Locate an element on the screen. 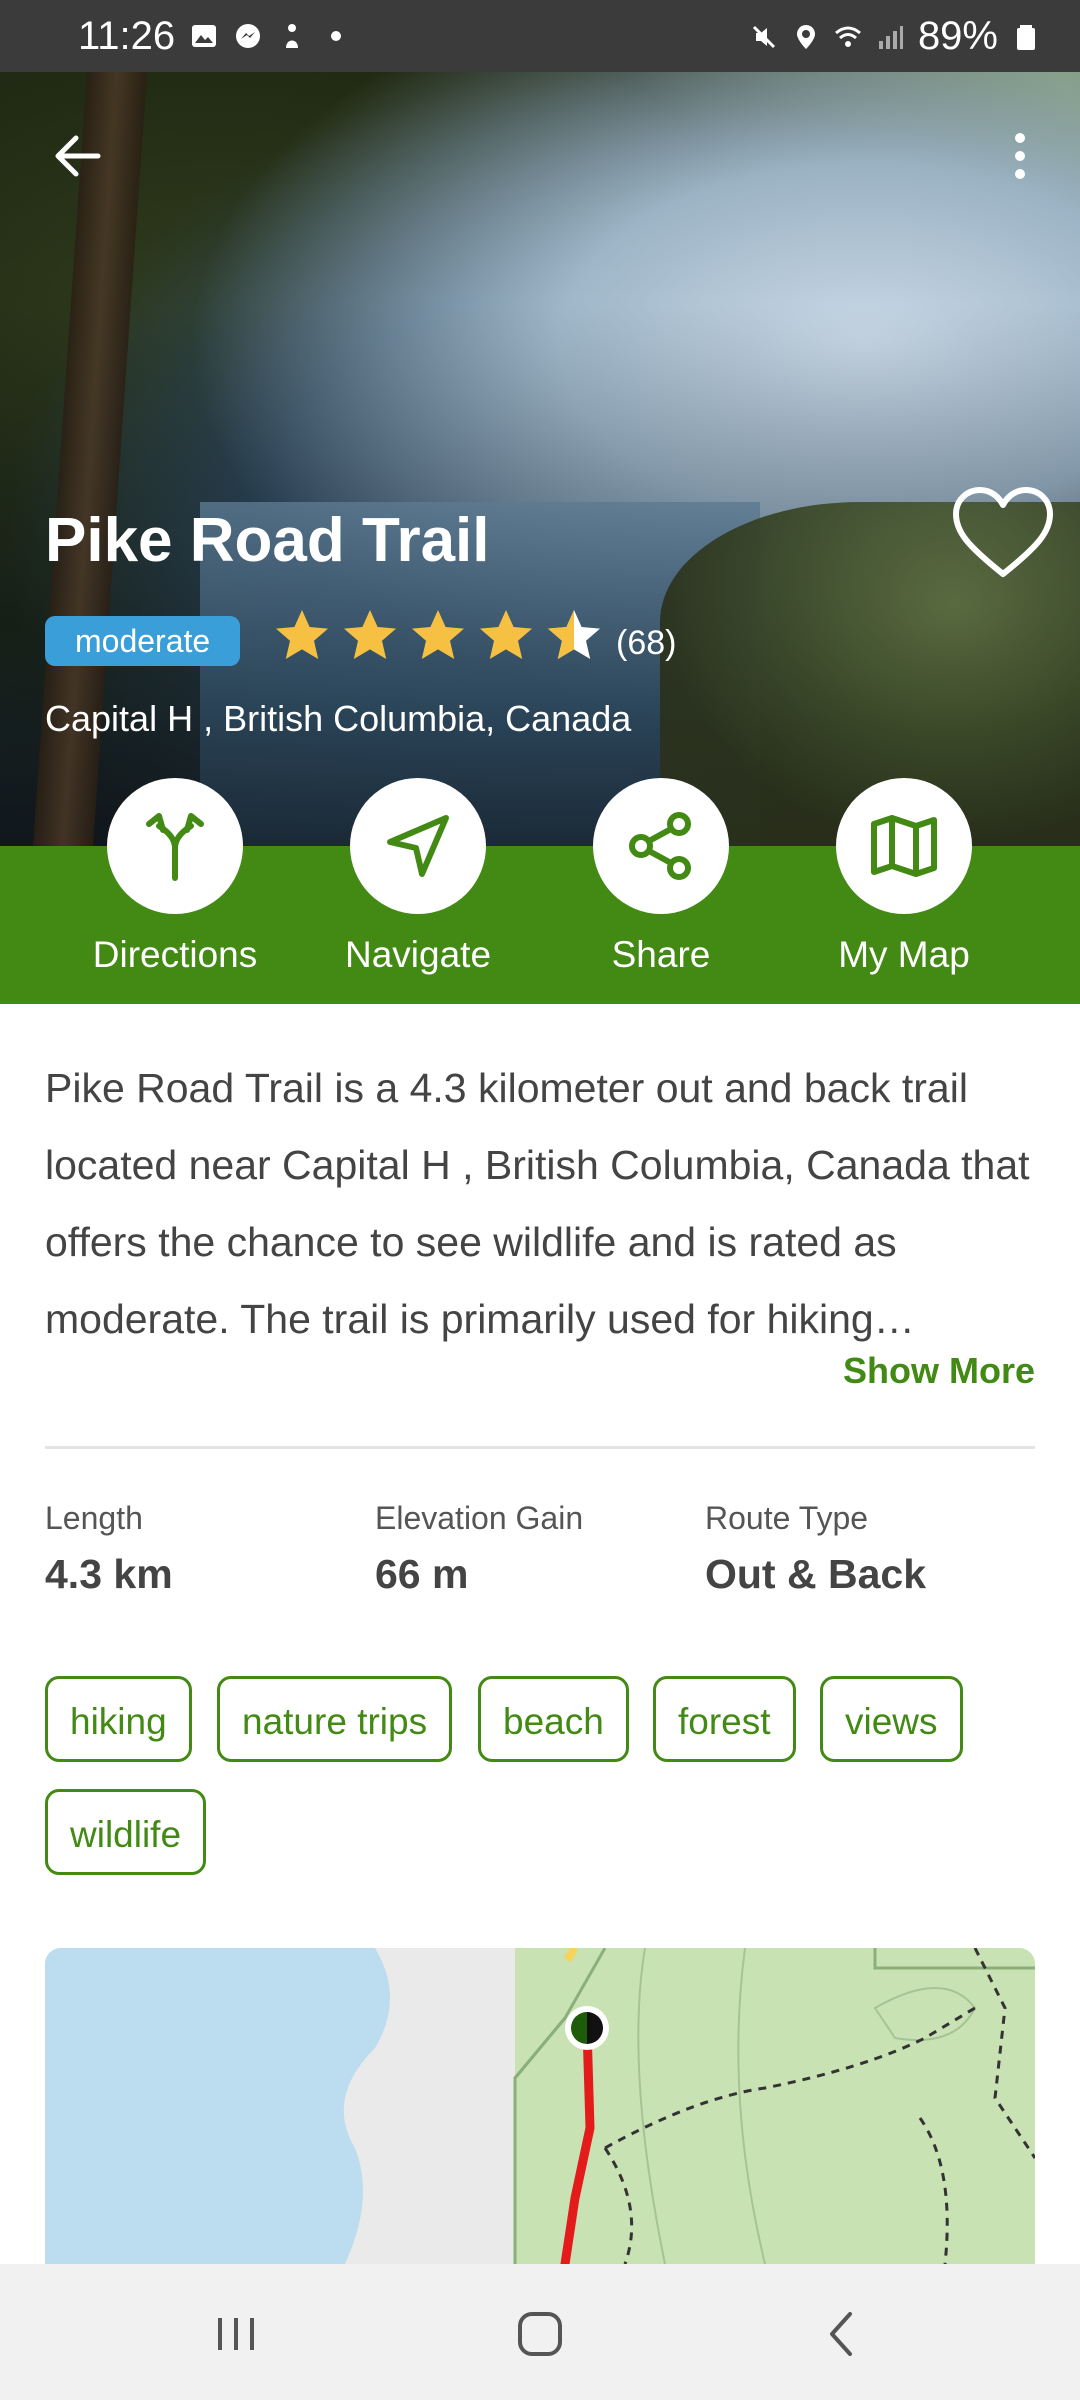  system-icons: 89% is located at coordinates (895, 36).